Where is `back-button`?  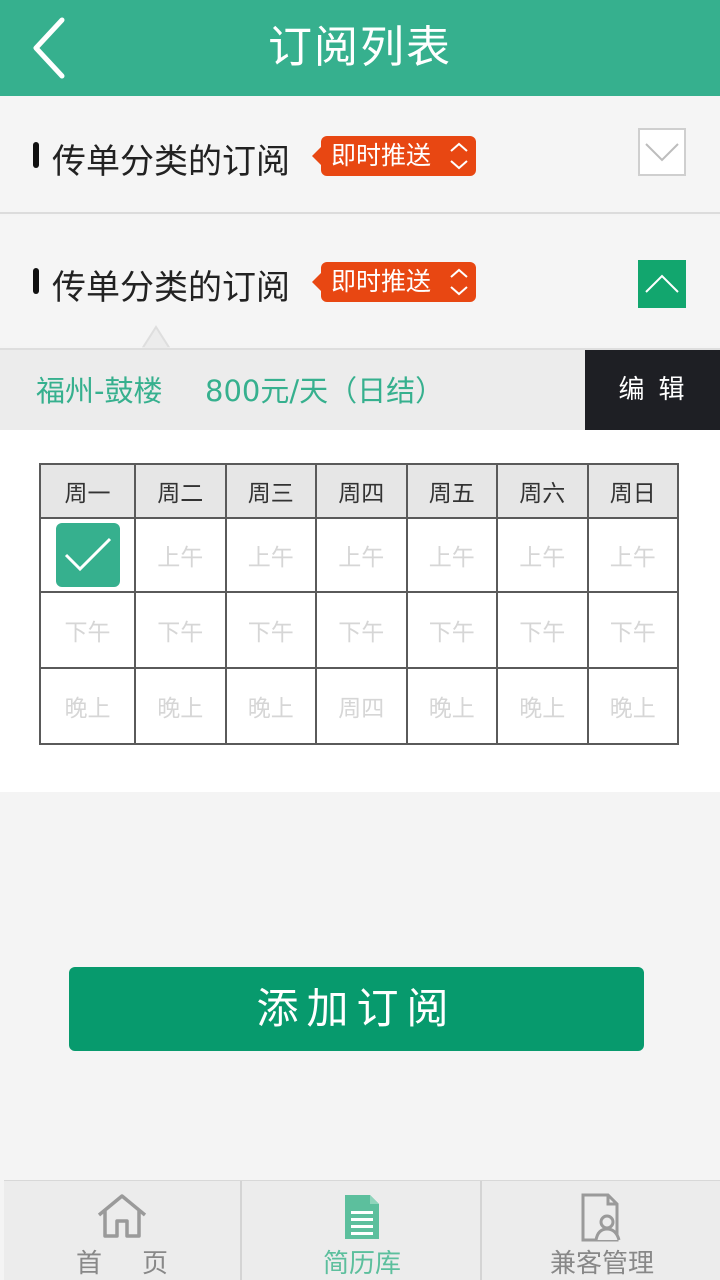
back-button is located at coordinates (53, 48).